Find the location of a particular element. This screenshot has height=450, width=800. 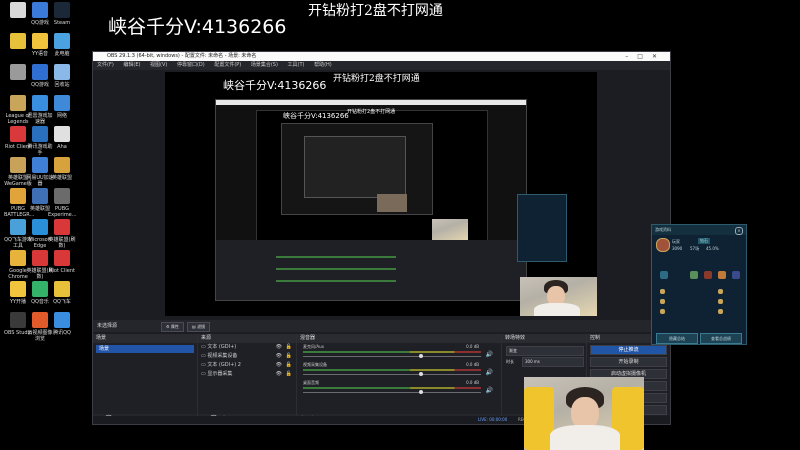

transitions-dock-title: 转场特效 is located at coordinates (544, 338).